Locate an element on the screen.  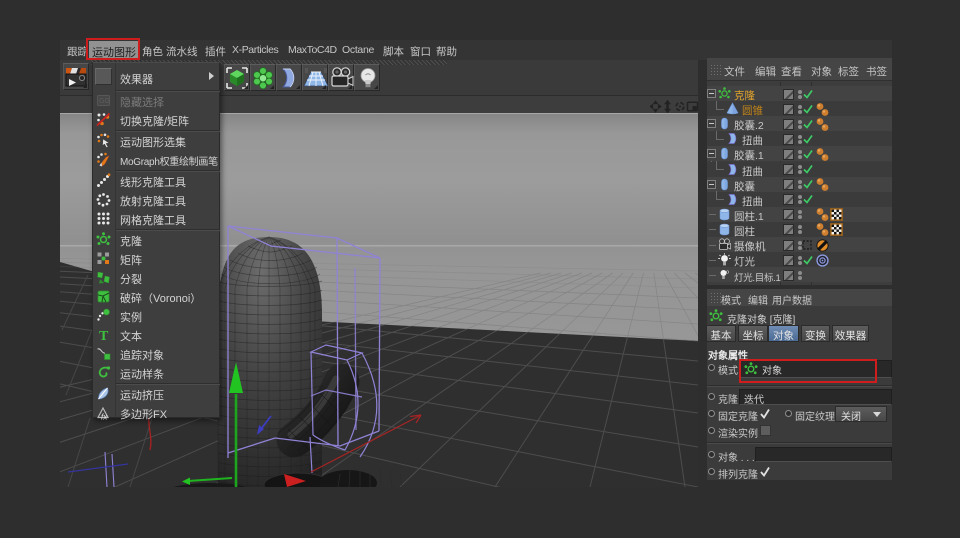
svg-text: GG is located at coordinates (104, 101).